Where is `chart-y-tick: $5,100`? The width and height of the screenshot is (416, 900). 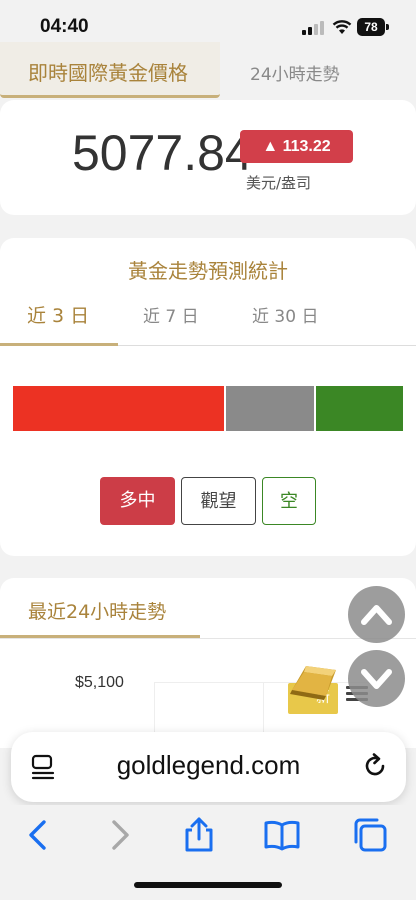
chart-y-tick: $5,100 is located at coordinates (99, 682).